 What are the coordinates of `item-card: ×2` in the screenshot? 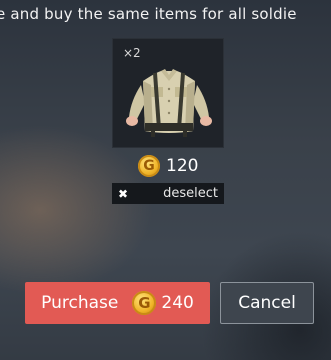 It's located at (168, 93).